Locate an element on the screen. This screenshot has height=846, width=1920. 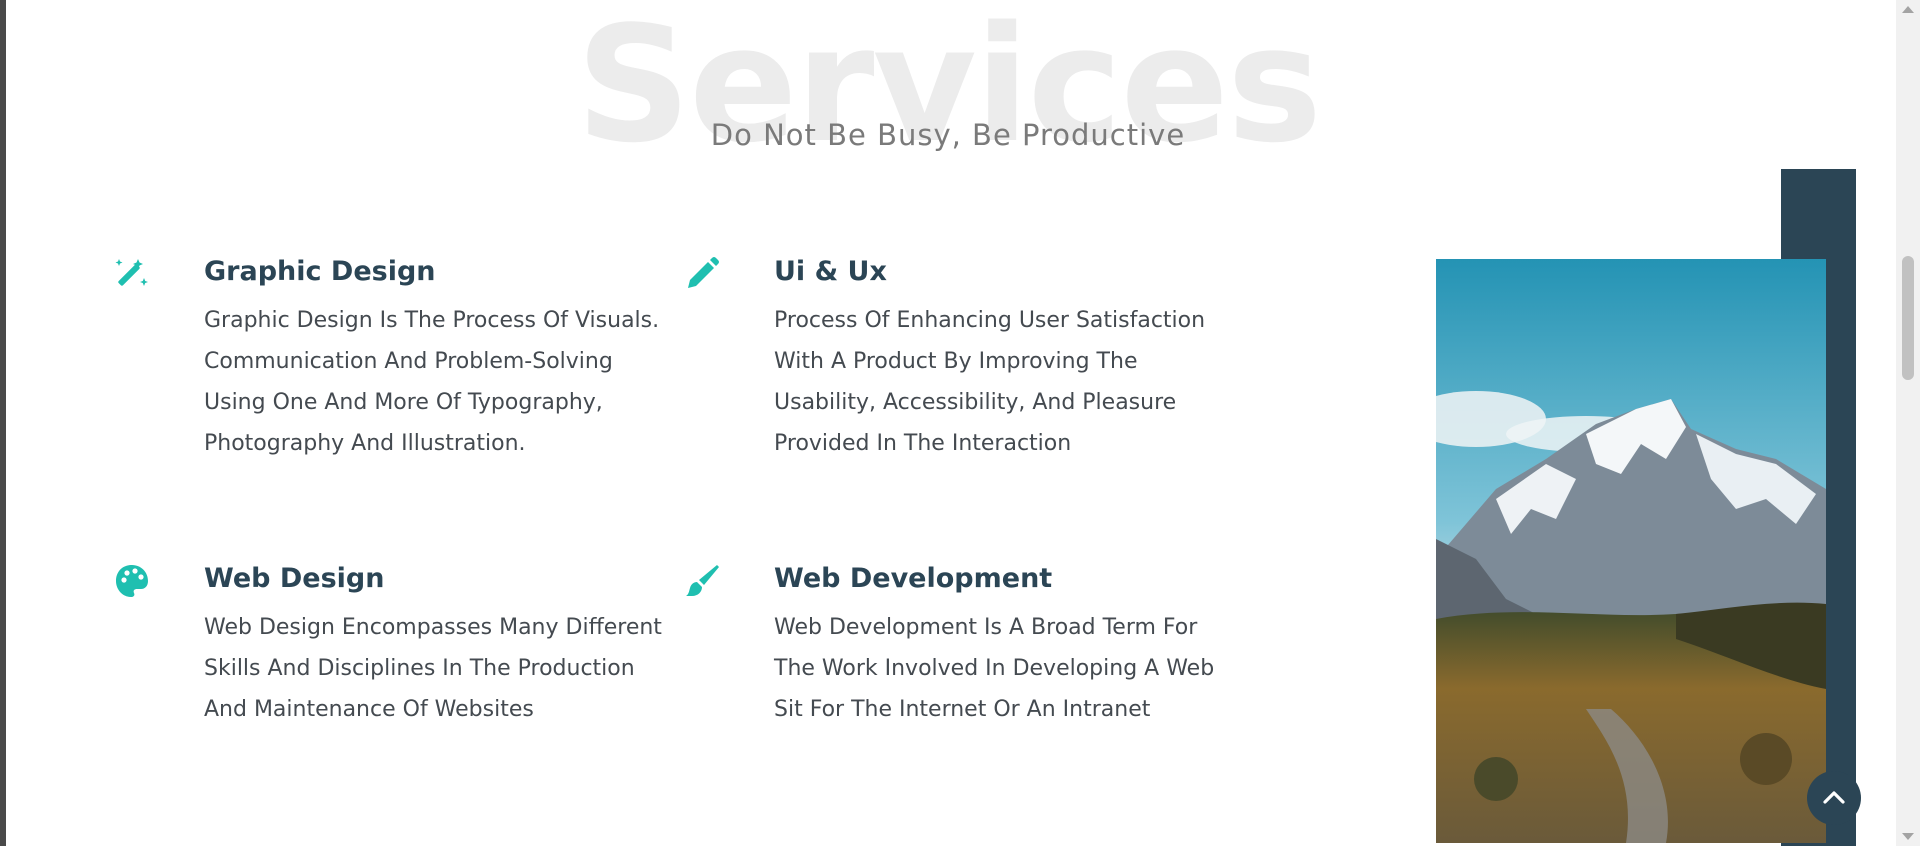
chevron-up-icon is located at coordinates (1834, 798).